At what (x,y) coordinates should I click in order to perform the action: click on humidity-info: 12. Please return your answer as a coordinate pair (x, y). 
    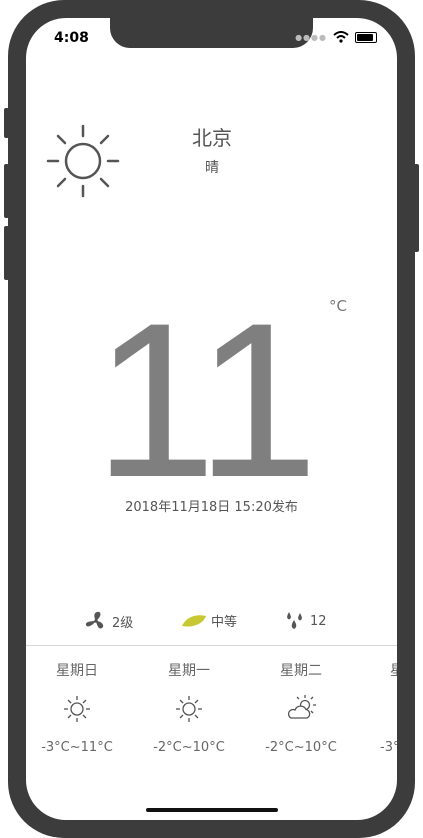
    Looking at the image, I should click on (305, 621).